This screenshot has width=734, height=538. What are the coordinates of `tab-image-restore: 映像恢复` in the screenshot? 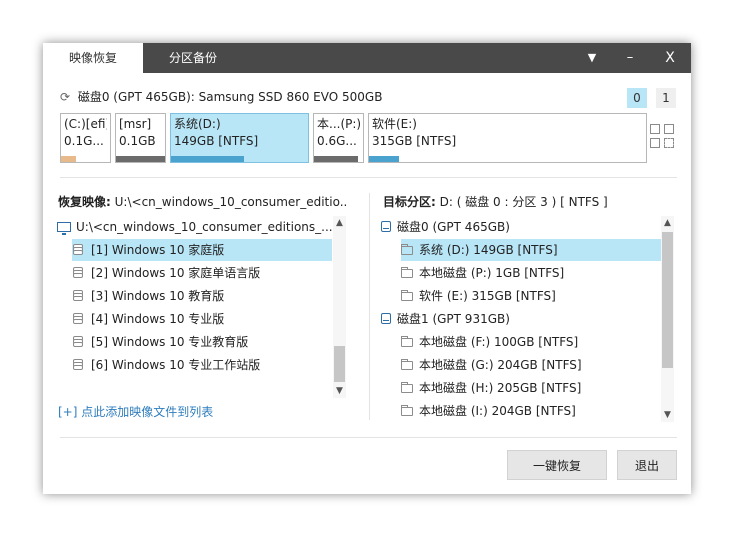 It's located at (93, 58).